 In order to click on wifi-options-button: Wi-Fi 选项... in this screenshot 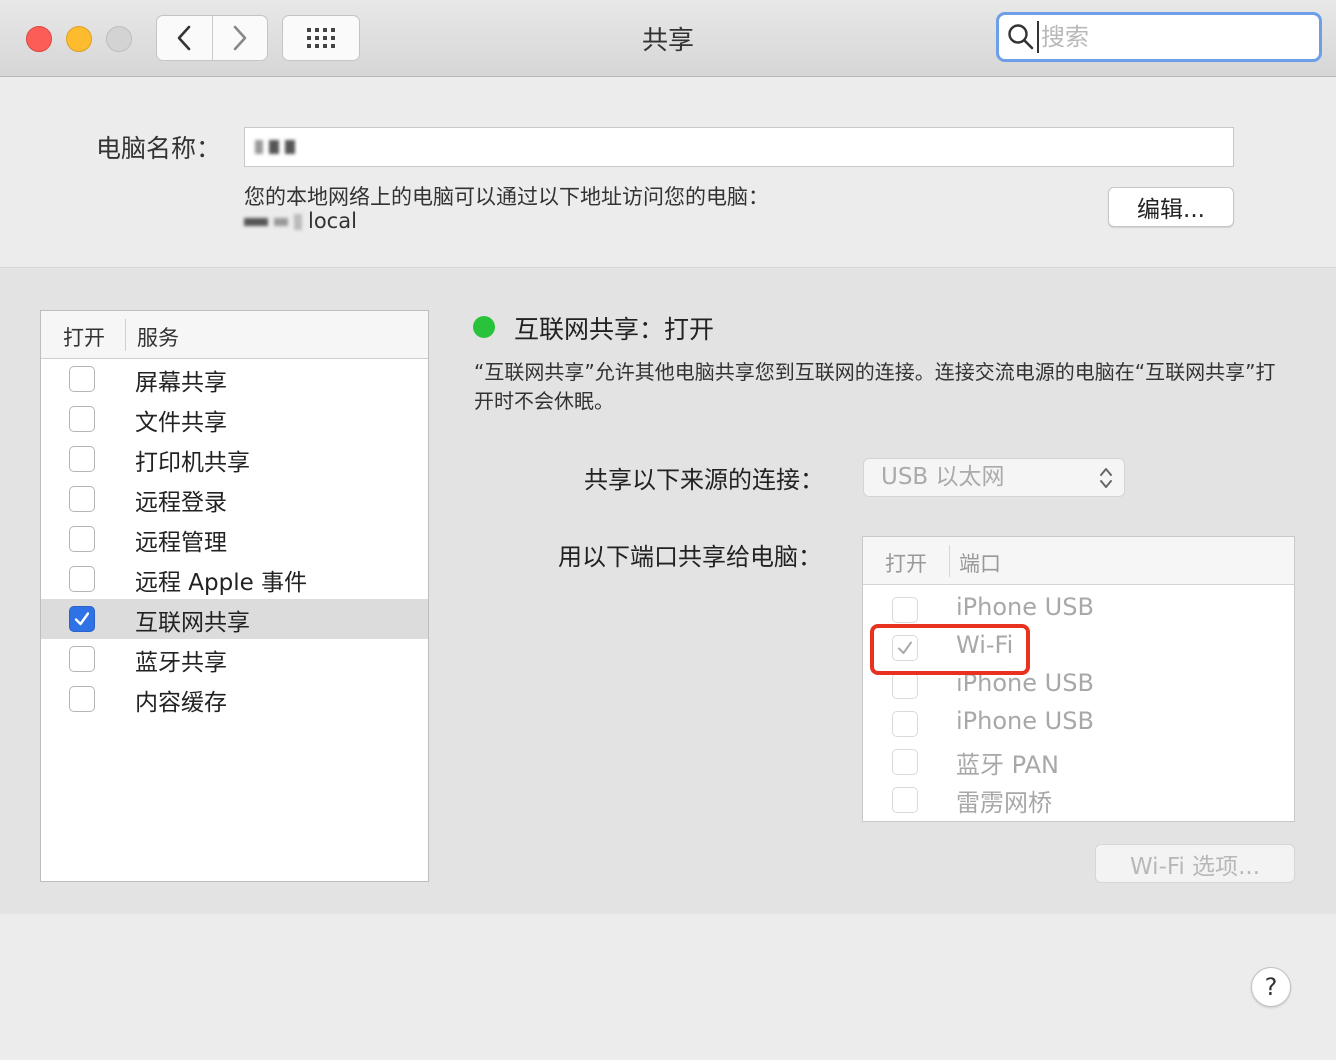, I will do `click(1195, 863)`.